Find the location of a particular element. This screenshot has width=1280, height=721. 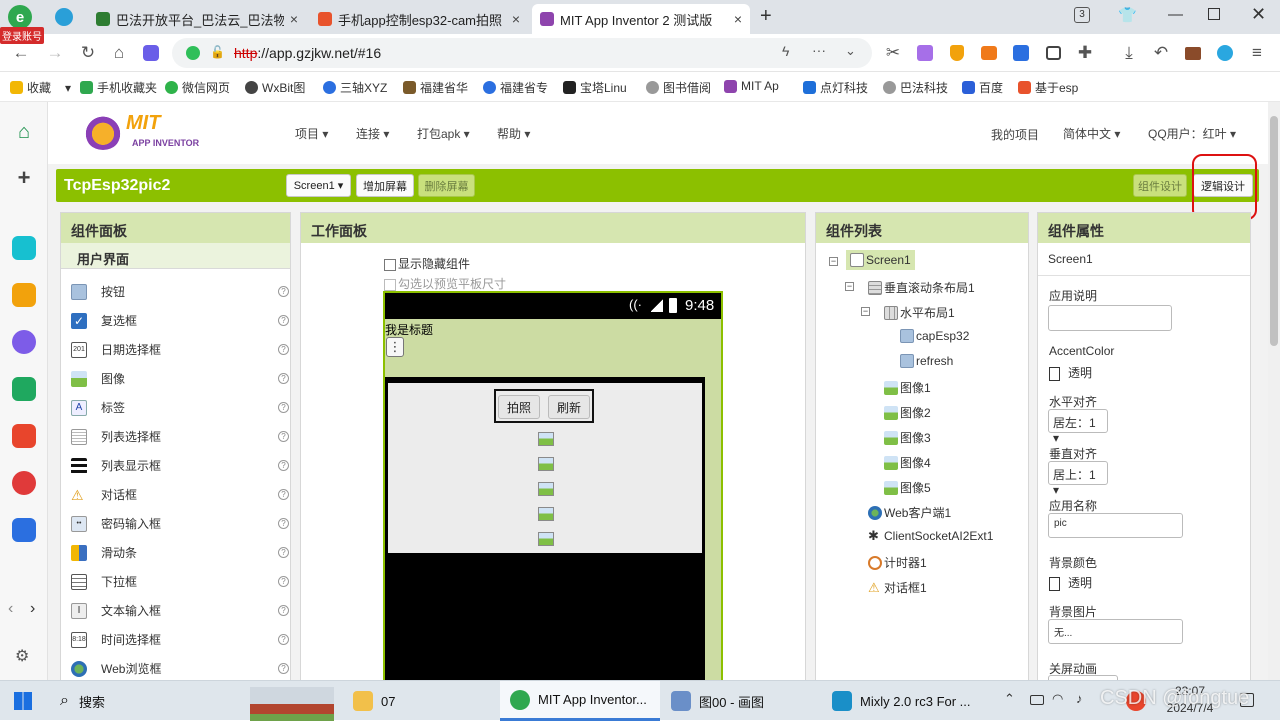

bookmark-item: 图书借阅 is located at coordinates (678, 87).